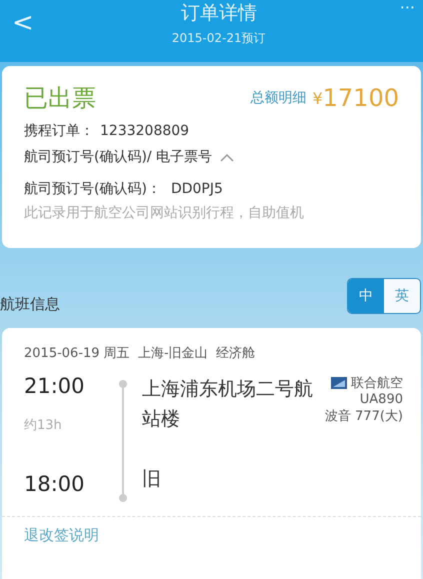  I want to click on aircraft-type: 波音 777(大), so click(363, 416).